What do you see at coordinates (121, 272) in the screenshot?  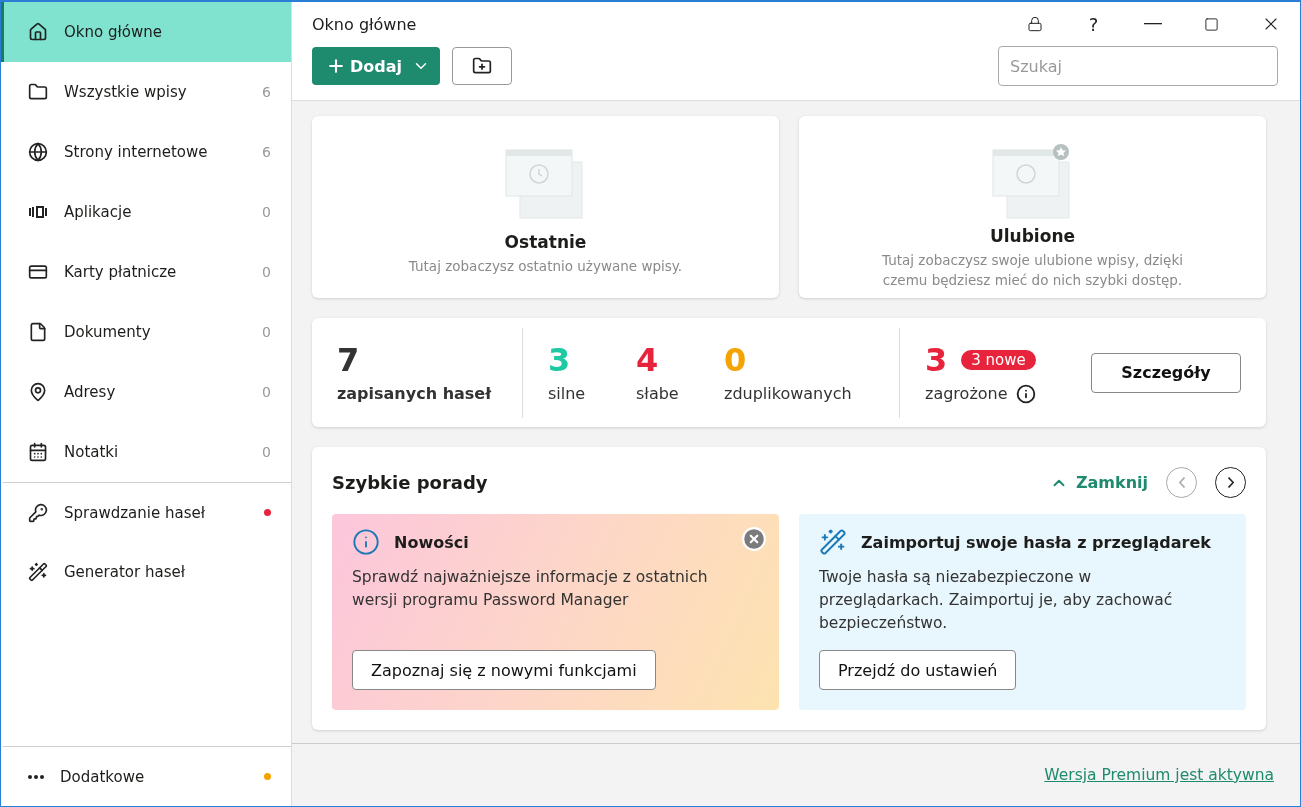 I see `sidebar-item-label: Karty płatnicze` at bounding box center [121, 272].